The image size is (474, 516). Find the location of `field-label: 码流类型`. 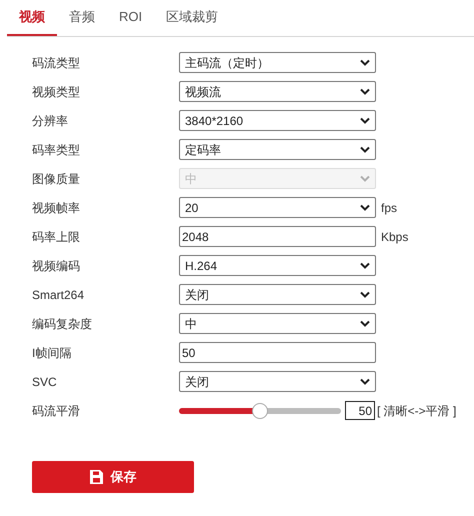

field-label: 码流类型 is located at coordinates (56, 63).